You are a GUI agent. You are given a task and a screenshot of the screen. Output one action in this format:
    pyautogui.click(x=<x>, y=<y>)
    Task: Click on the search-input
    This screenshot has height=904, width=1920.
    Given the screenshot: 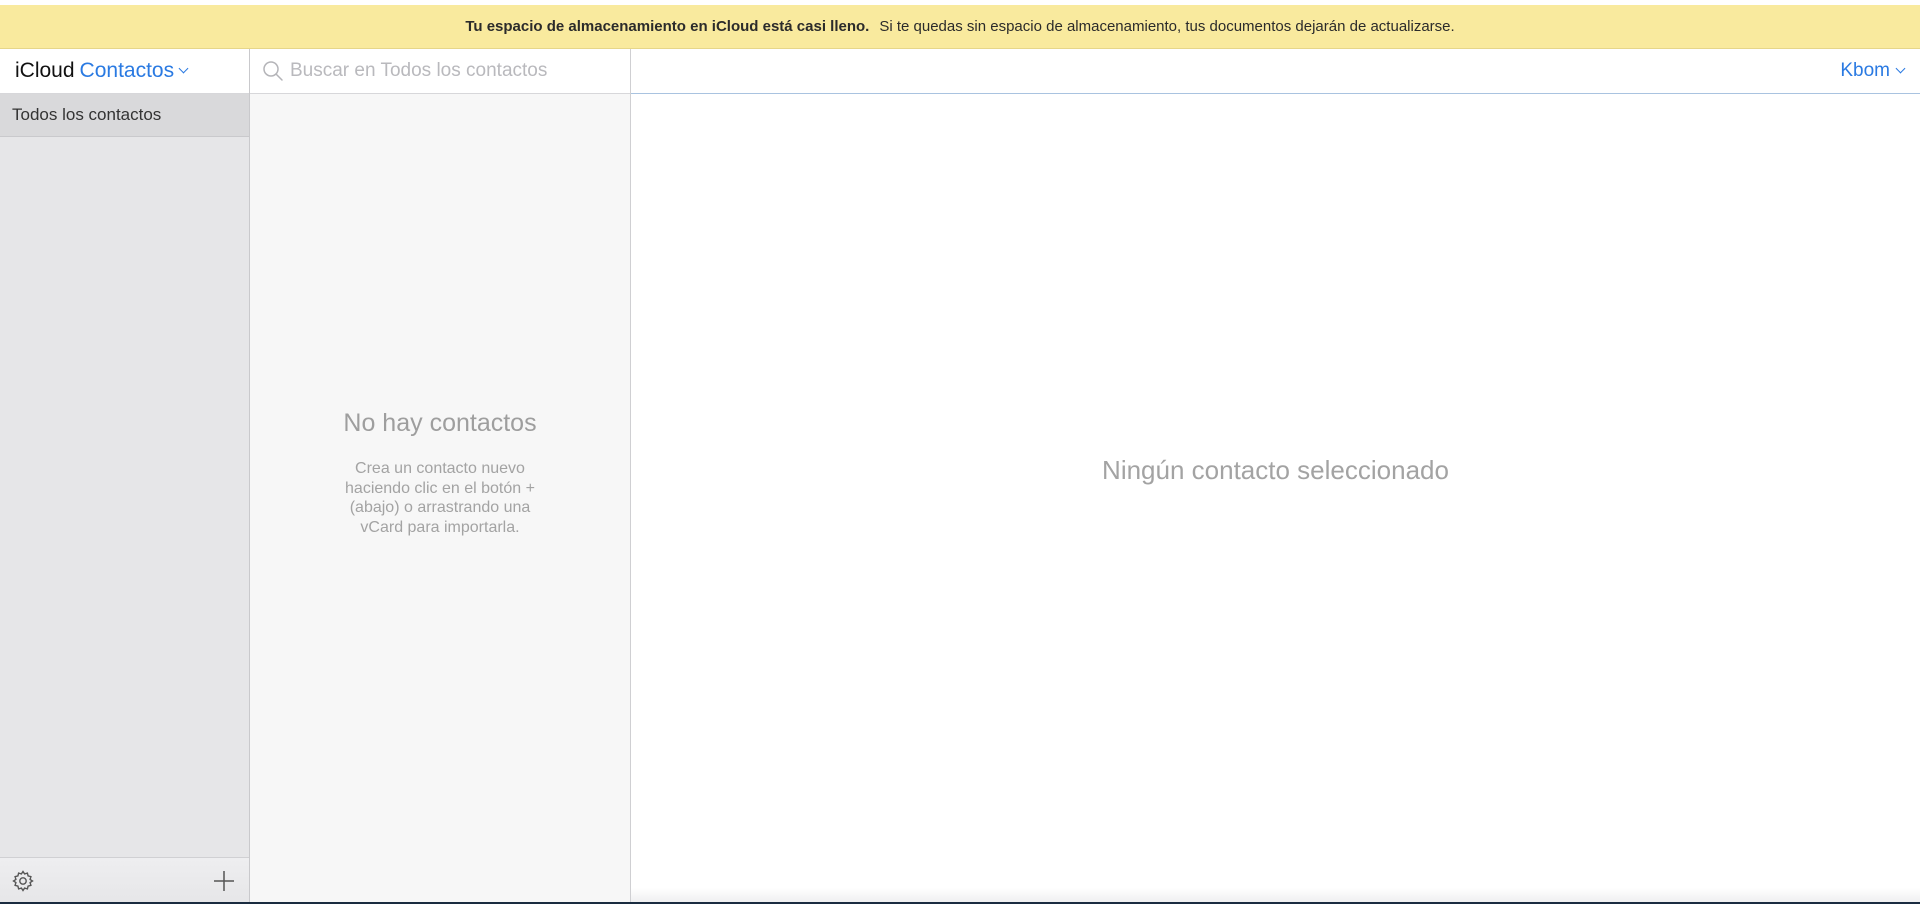 What is the action you would take?
    pyautogui.click(x=455, y=71)
    